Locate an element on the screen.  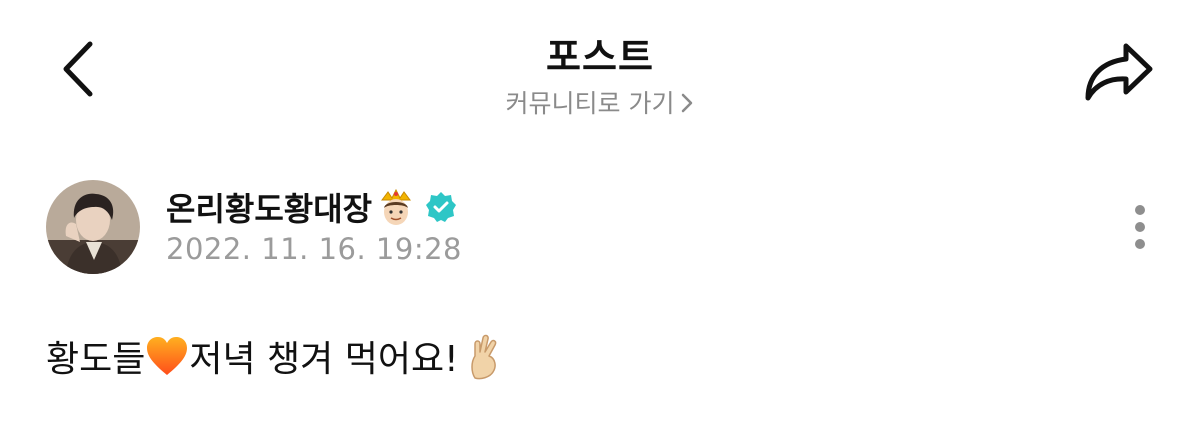
share-icon is located at coordinates (1119, 72).